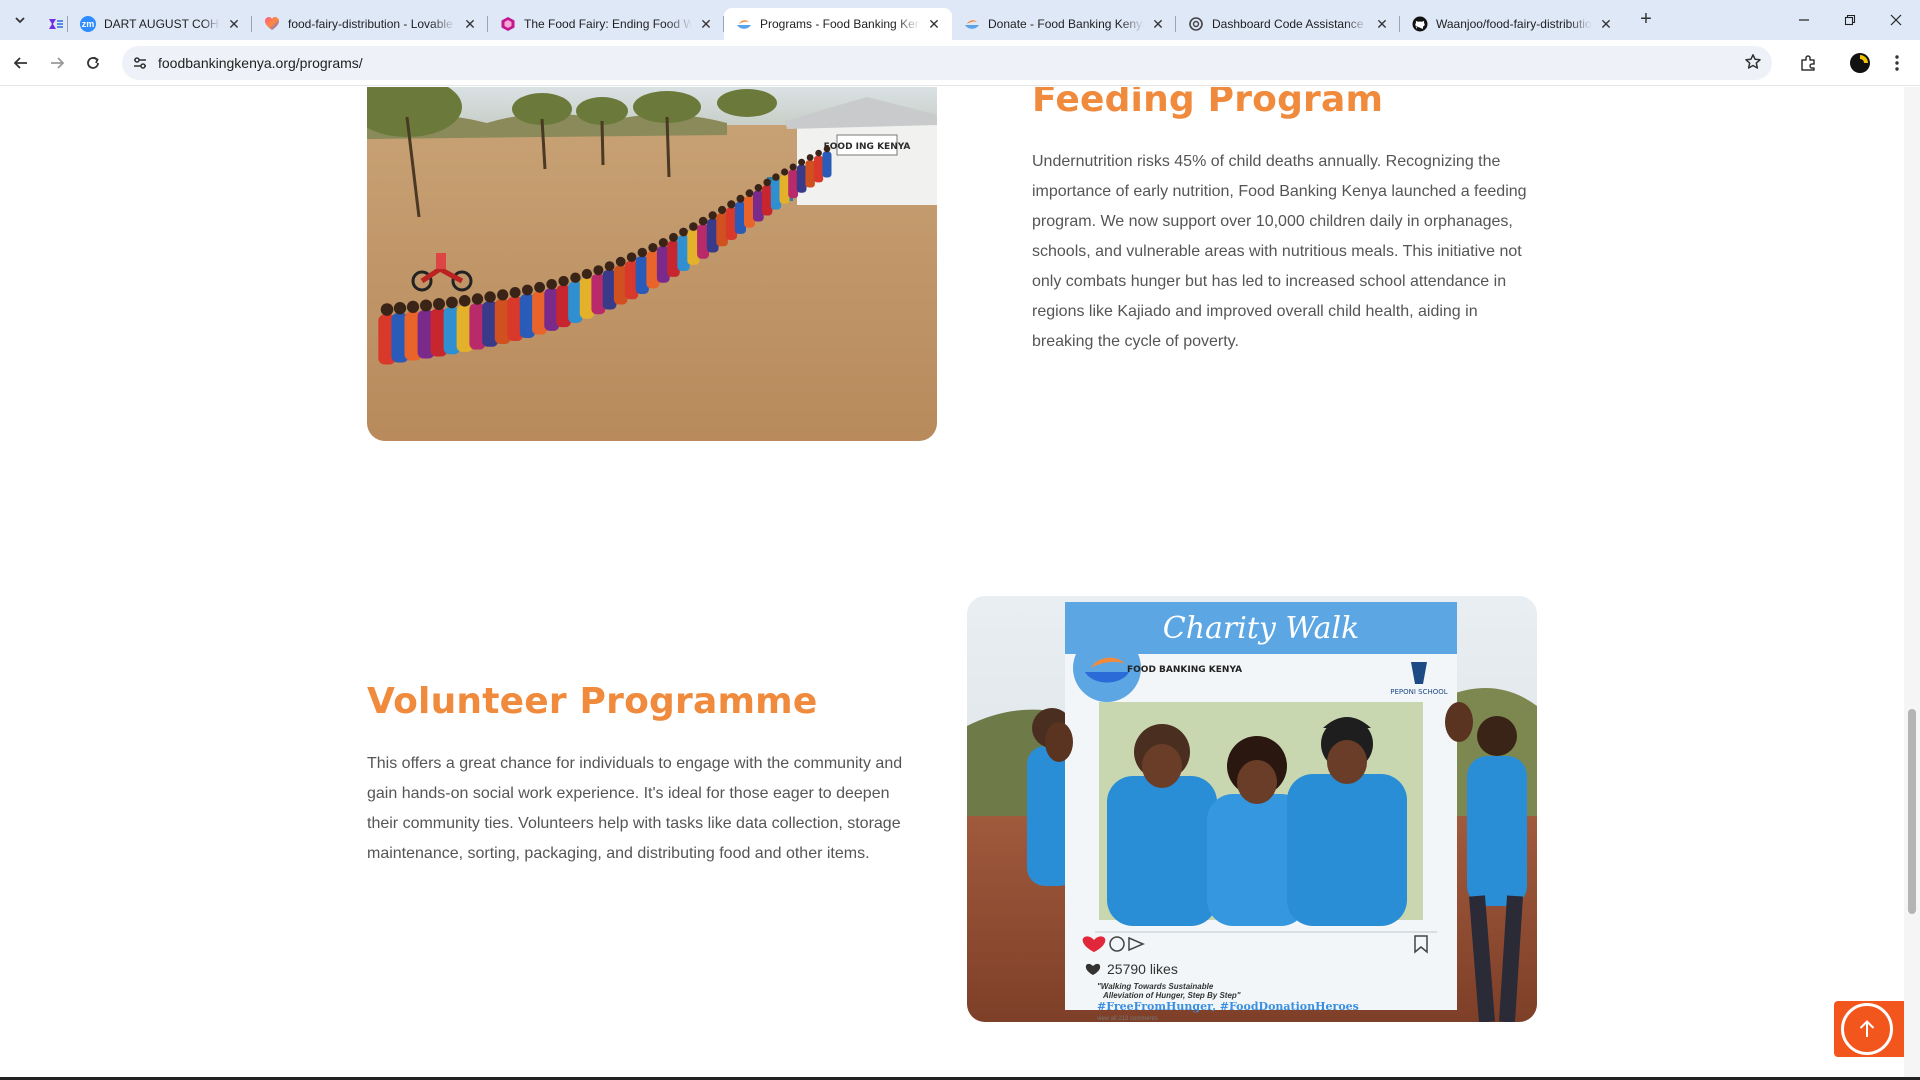  What do you see at coordinates (272, 24) in the screenshot?
I see `lovable-heart-icon` at bounding box center [272, 24].